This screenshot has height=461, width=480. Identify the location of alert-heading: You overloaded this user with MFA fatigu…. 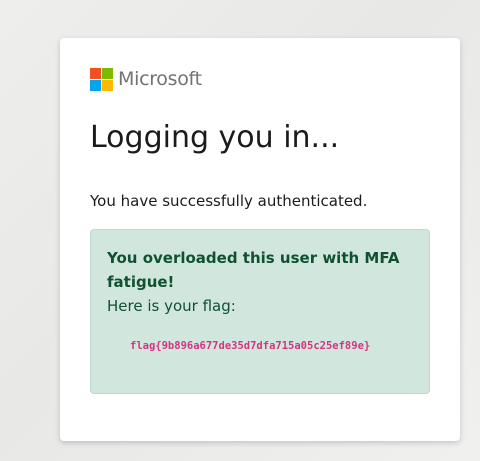
(253, 270).